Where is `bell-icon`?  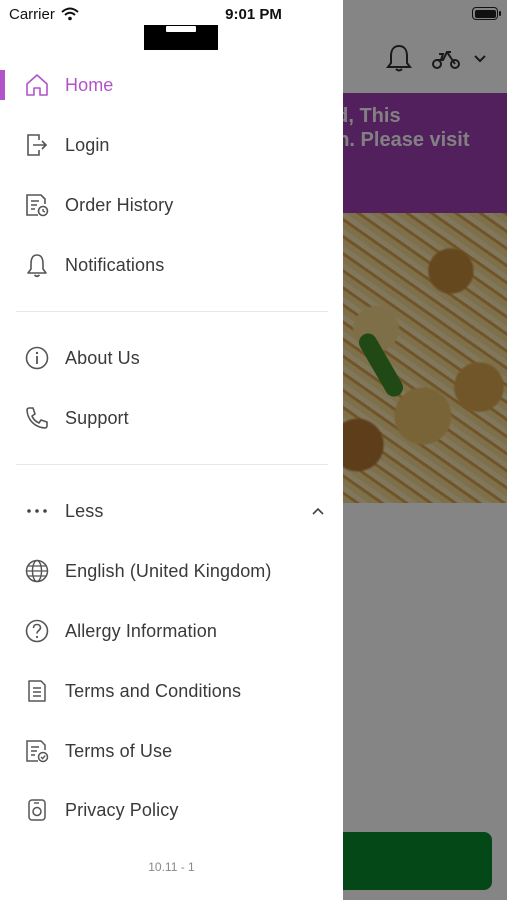
bell-icon is located at coordinates (37, 265).